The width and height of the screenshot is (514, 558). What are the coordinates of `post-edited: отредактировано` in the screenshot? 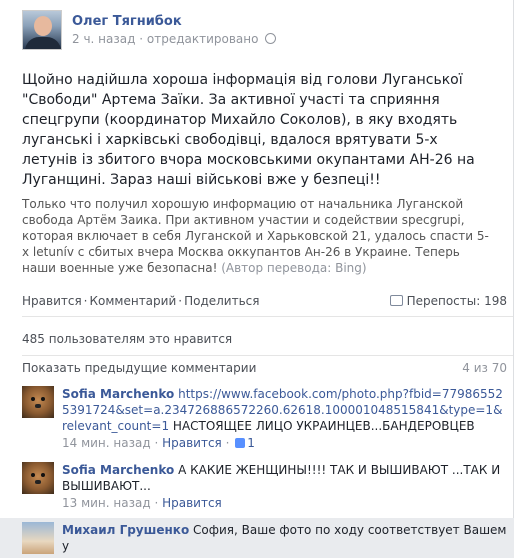 It's located at (203, 39).